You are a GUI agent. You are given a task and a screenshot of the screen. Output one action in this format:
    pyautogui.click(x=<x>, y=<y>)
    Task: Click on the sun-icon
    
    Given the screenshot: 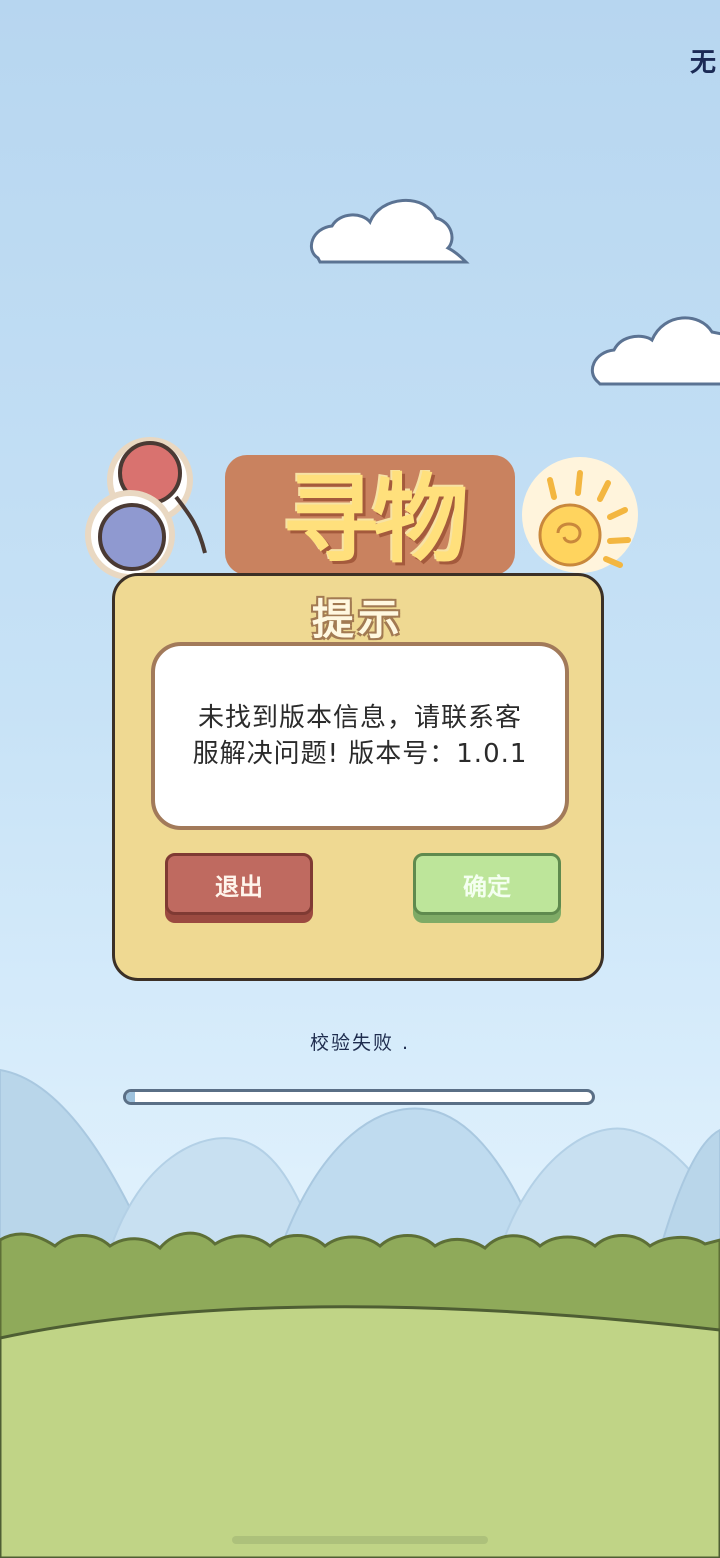 What is the action you would take?
    pyautogui.click(x=580, y=515)
    